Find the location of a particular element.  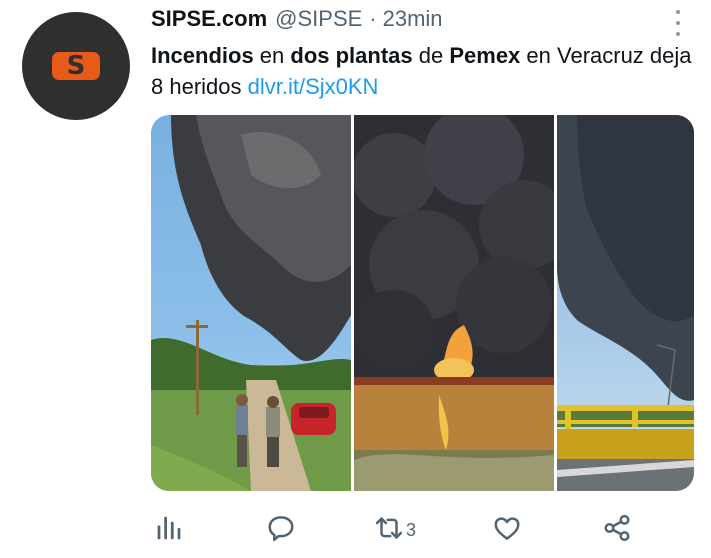

logo-letter: S is located at coordinates (76, 66).